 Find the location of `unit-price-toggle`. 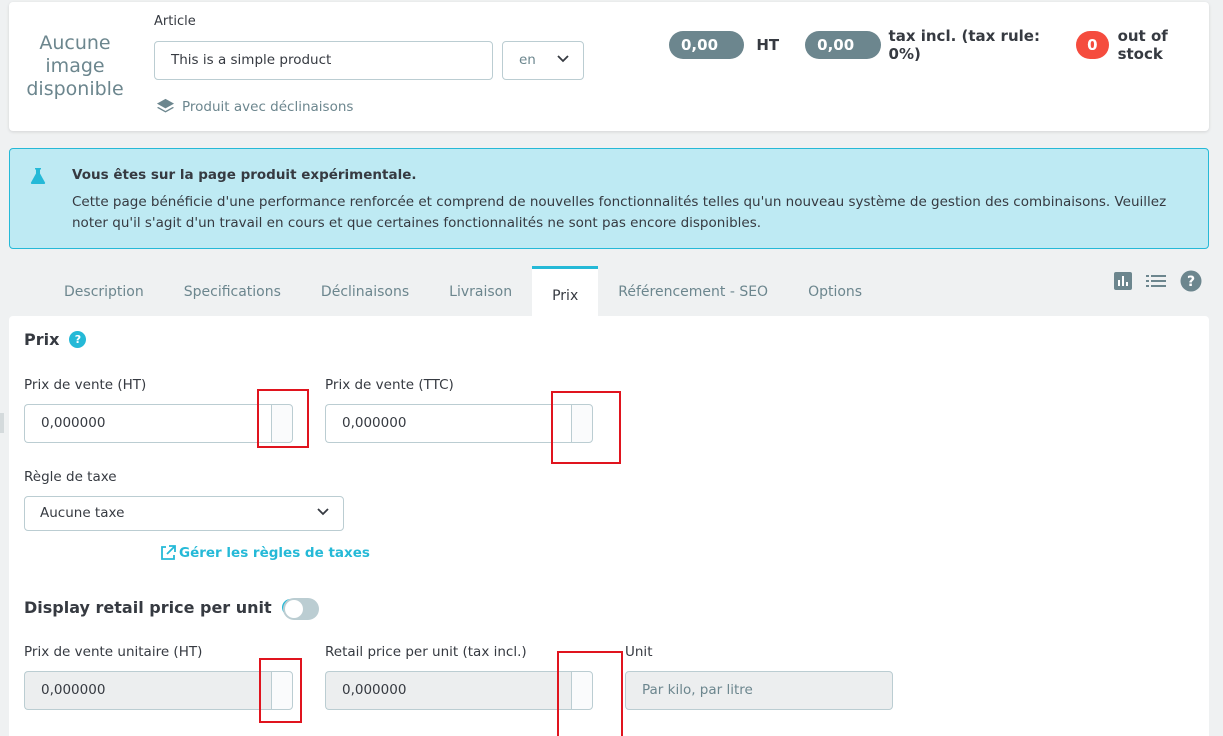

unit-price-toggle is located at coordinates (301, 609).